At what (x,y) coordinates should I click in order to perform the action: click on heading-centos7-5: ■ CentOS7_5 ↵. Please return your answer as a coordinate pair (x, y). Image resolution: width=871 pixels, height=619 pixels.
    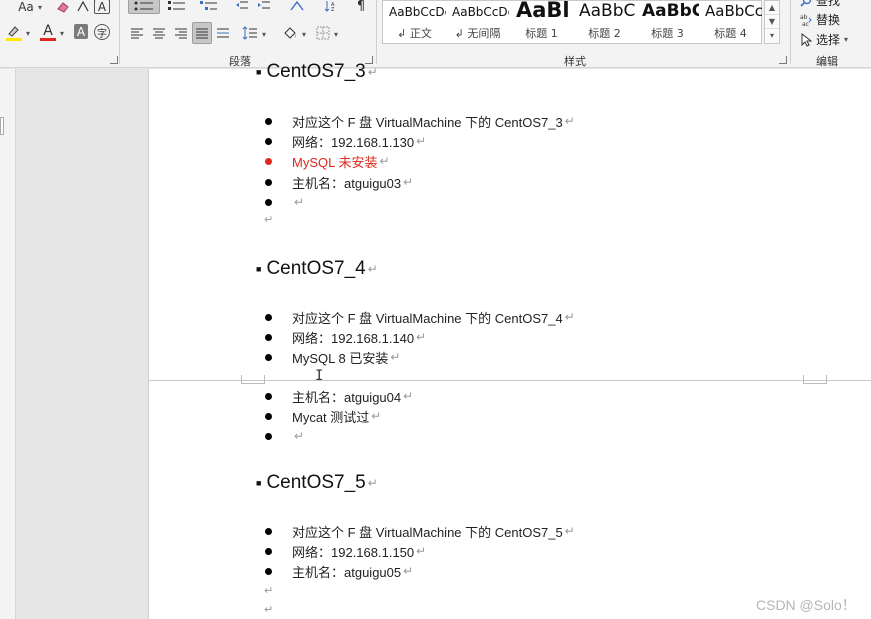
    Looking at the image, I should click on (317, 483).